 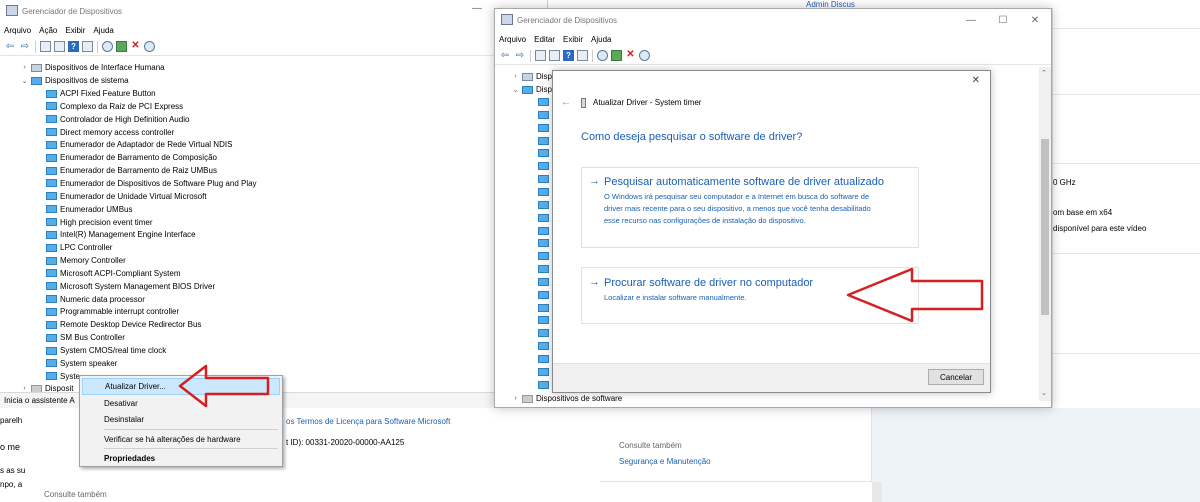 What do you see at coordinates (665, 461) in the screenshot?
I see `security-link: Segurança e Manutenção` at bounding box center [665, 461].